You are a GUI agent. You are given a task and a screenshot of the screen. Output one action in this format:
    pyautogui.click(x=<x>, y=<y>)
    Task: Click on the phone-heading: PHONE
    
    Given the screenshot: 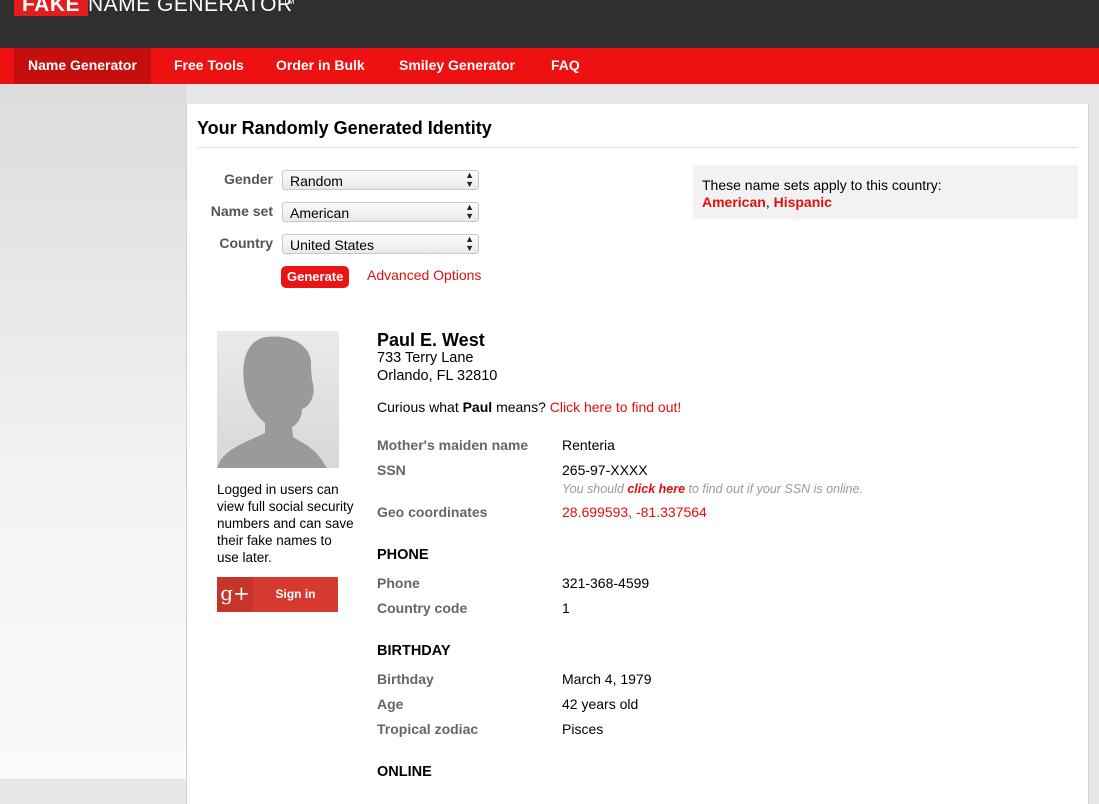 What is the action you would take?
    pyautogui.click(x=403, y=555)
    